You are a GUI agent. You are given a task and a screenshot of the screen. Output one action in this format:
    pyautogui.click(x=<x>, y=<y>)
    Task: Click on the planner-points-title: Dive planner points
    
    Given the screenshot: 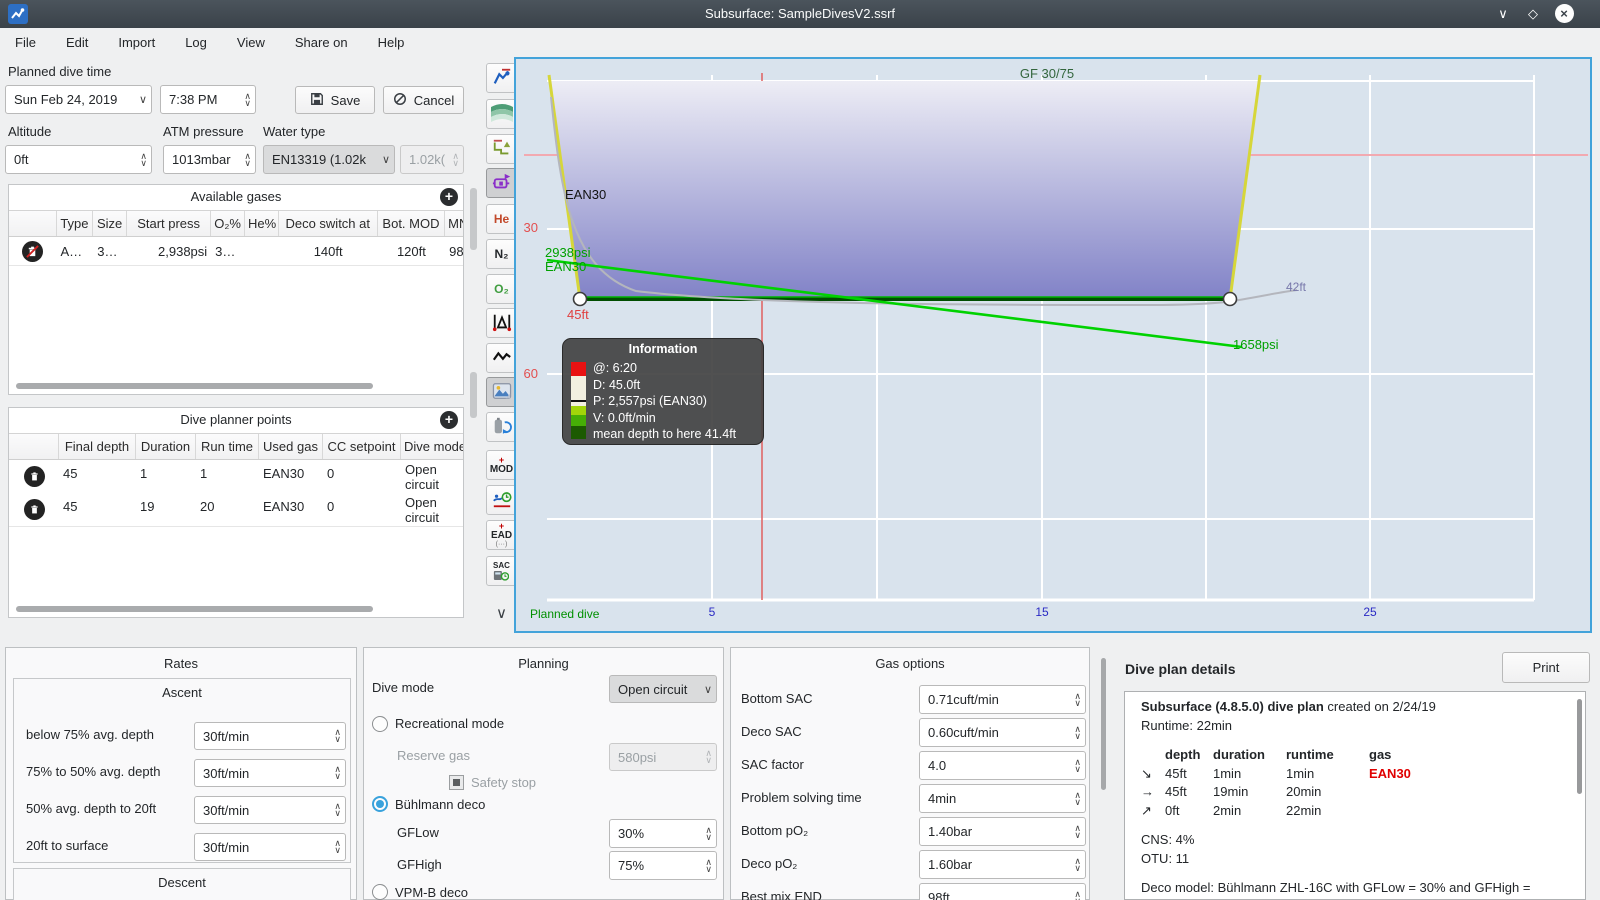 What is the action you would take?
    pyautogui.click(x=236, y=419)
    